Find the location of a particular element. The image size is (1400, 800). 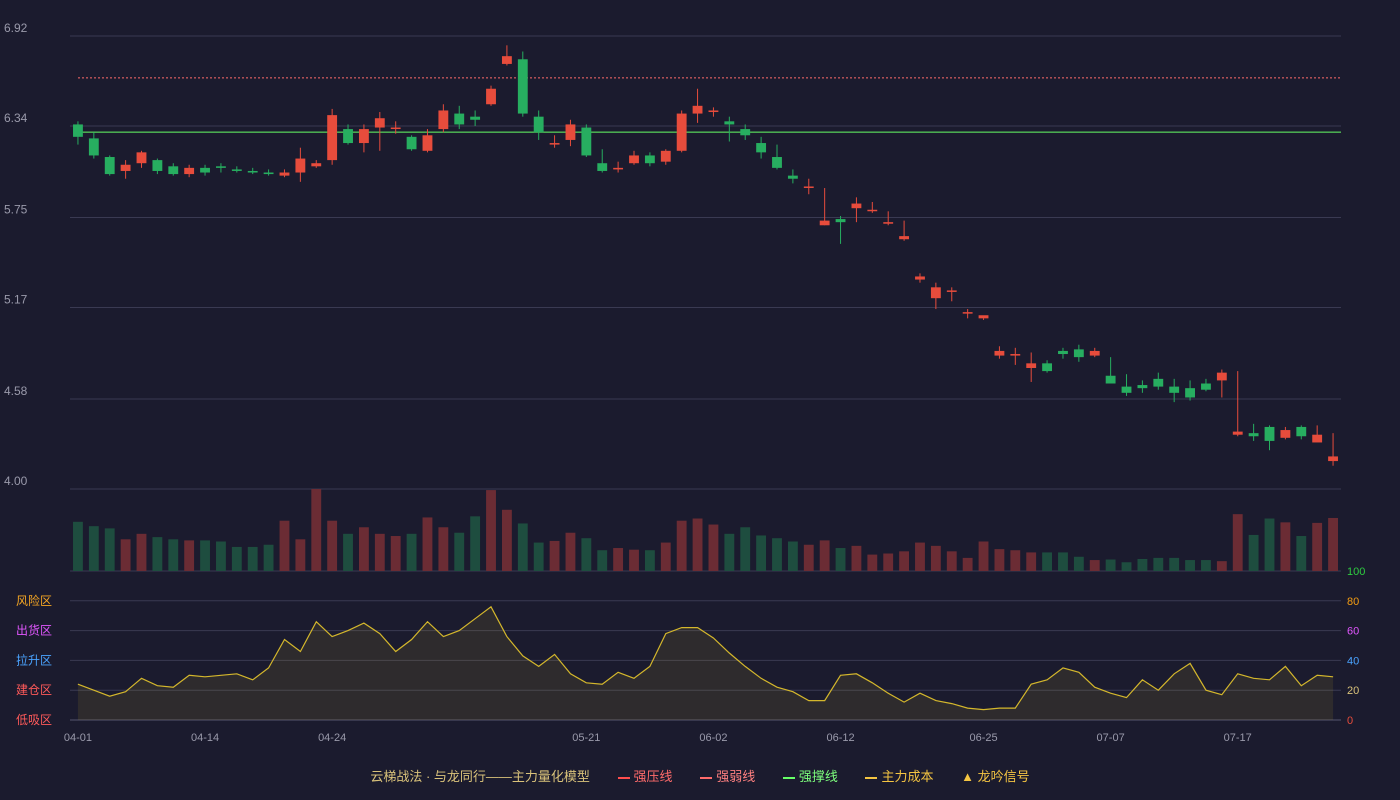

price-tick-label: 4.00 is located at coordinates (16, 481).